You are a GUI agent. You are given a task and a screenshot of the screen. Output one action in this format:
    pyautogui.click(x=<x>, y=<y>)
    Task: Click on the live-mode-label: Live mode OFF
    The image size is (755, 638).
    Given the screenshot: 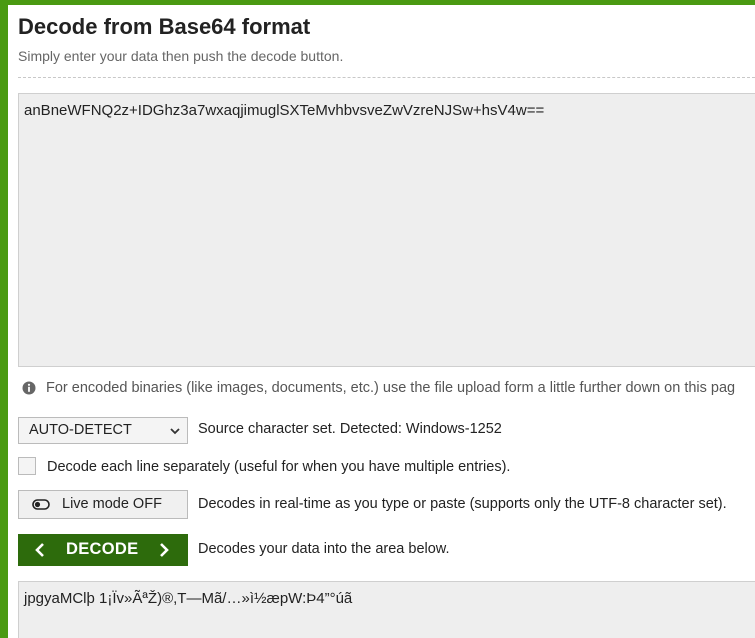 What is the action you would take?
    pyautogui.click(x=112, y=504)
    